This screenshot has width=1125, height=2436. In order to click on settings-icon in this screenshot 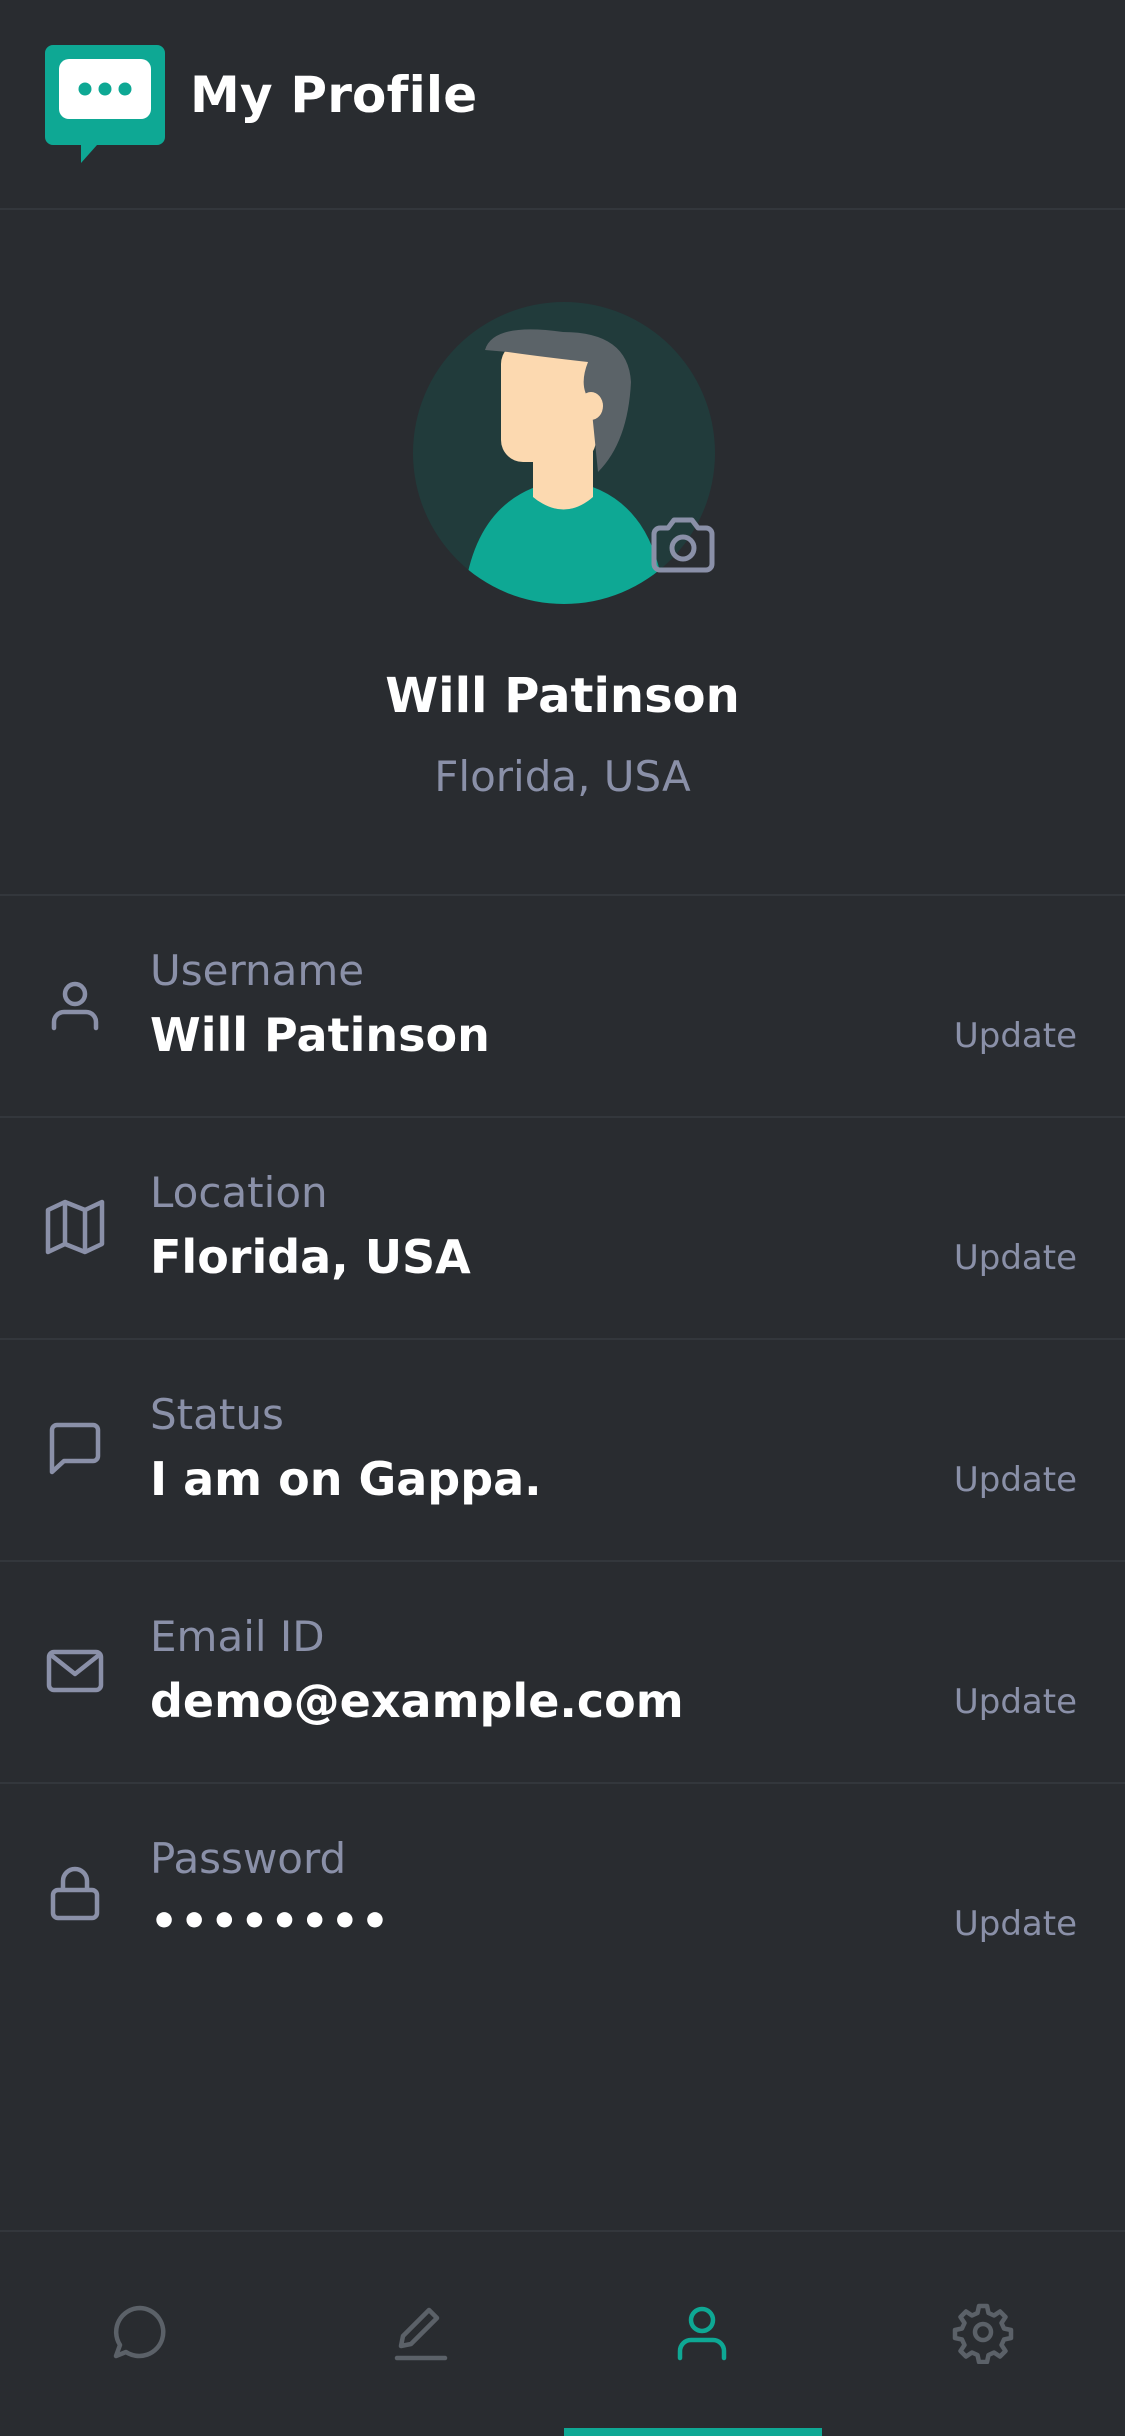, I will do `click(983, 2333)`.